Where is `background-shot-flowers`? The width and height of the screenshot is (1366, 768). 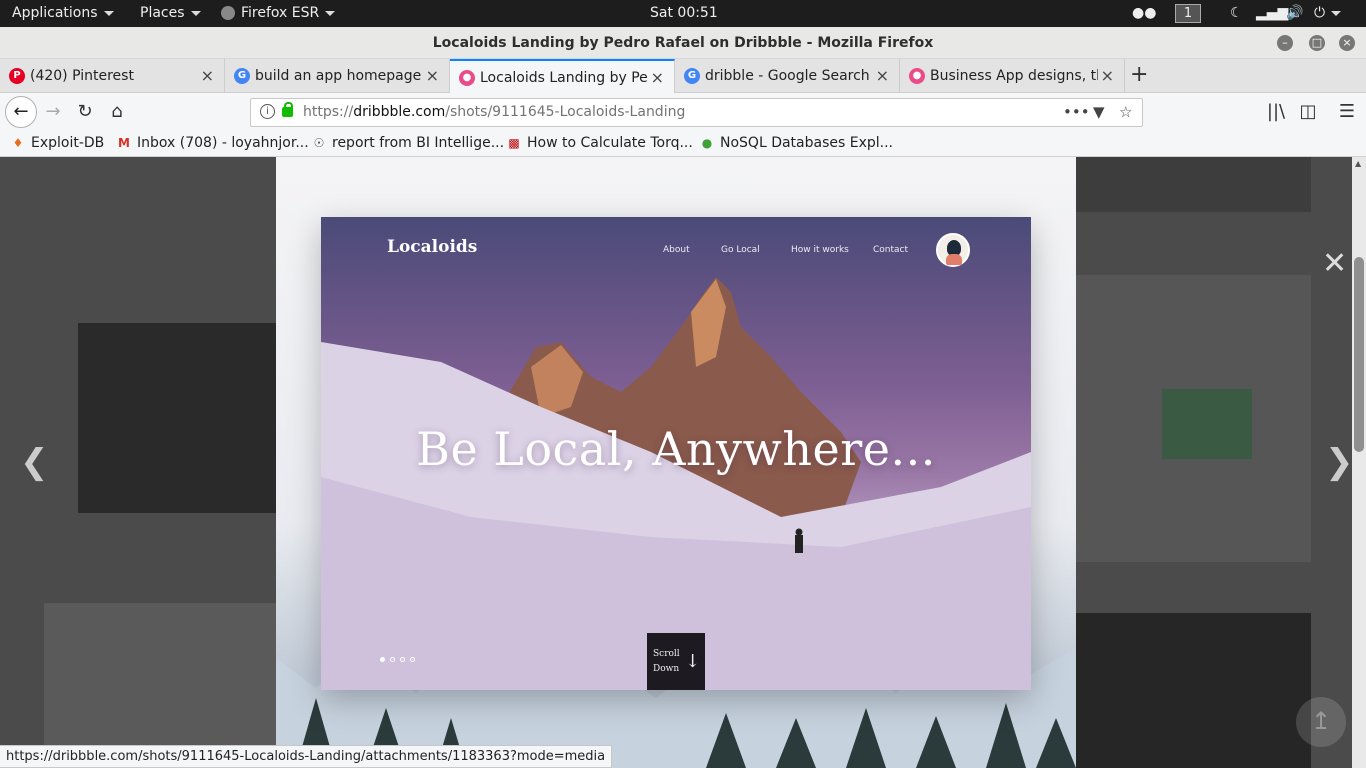
background-shot-flowers is located at coordinates (177, 418).